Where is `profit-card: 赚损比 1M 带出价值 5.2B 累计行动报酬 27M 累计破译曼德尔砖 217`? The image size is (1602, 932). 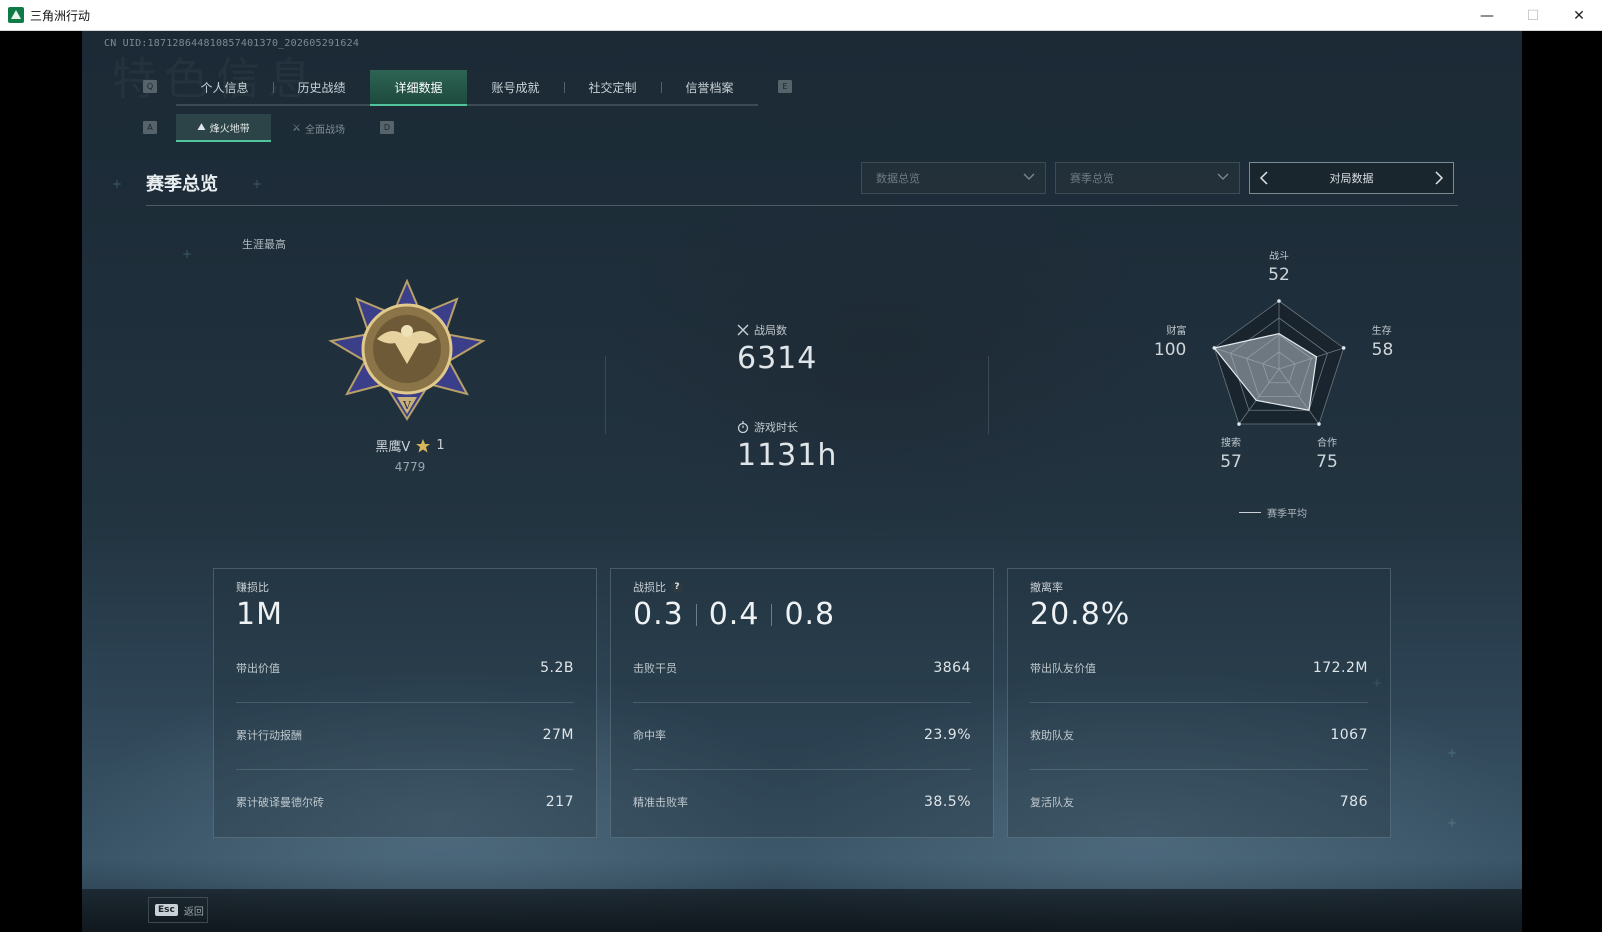
profit-card: 赚损比 1M 带出价值 5.2B 累计行动报酬 27M 累计破译曼德尔砖 217 is located at coordinates (405, 703).